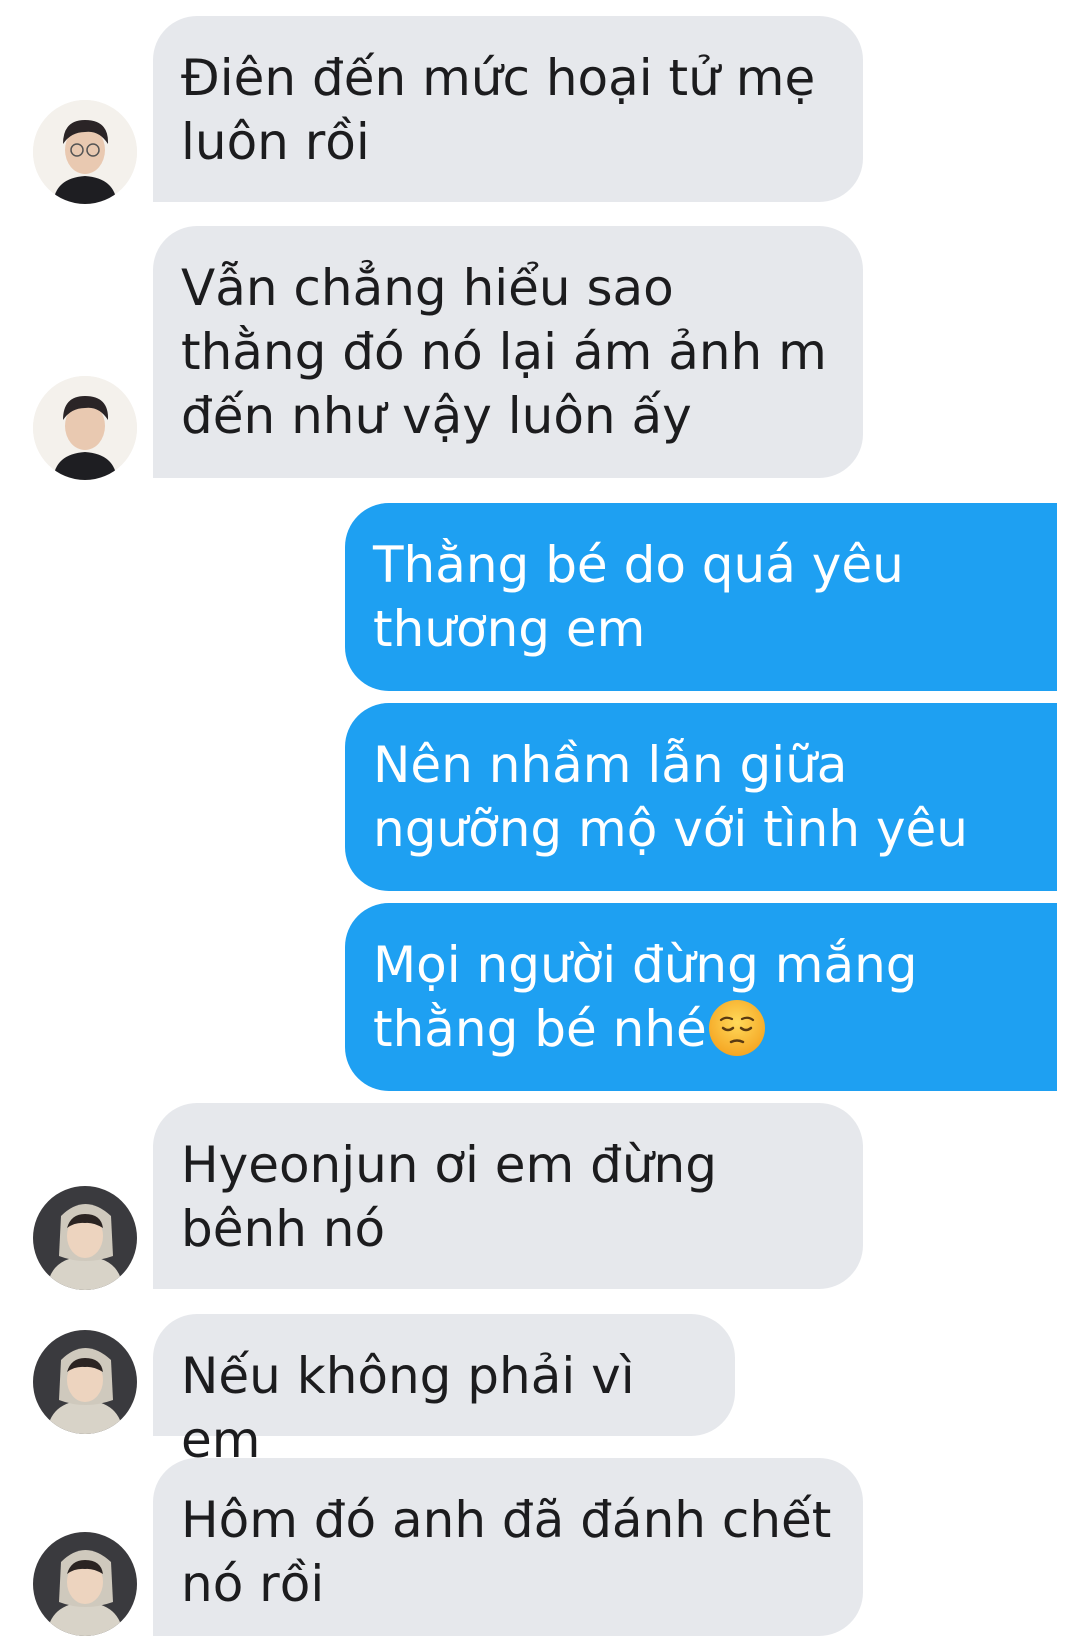 Image resolution: width=1080 pixels, height=1636 pixels. Describe the element at coordinates (736, 1028) in the screenshot. I see `pensive-face-icon` at that location.